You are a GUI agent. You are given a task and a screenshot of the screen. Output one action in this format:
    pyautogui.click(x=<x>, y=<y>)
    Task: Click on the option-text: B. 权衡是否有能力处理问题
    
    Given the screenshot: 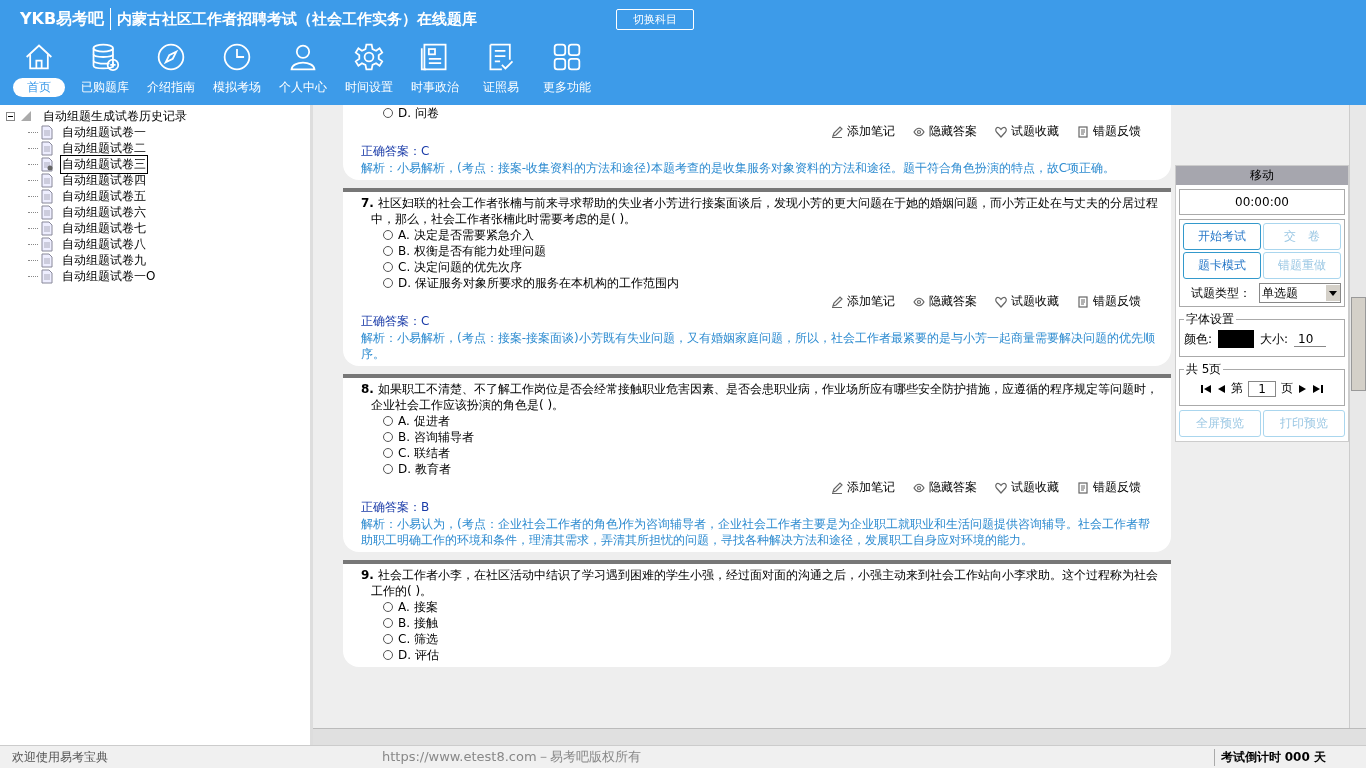 What is the action you would take?
    pyautogui.click(x=472, y=251)
    